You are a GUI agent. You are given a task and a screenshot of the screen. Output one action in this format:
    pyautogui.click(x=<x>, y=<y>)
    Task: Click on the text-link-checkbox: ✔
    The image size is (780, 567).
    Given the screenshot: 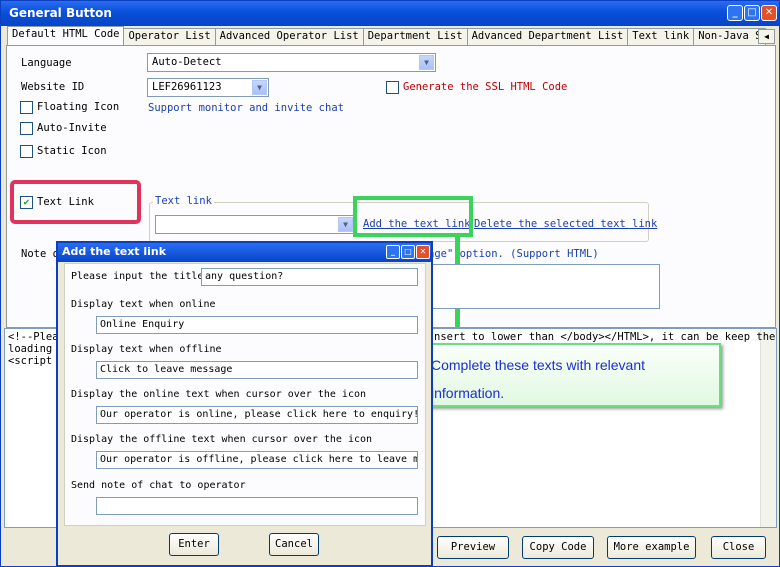 What is the action you would take?
    pyautogui.click(x=26, y=202)
    